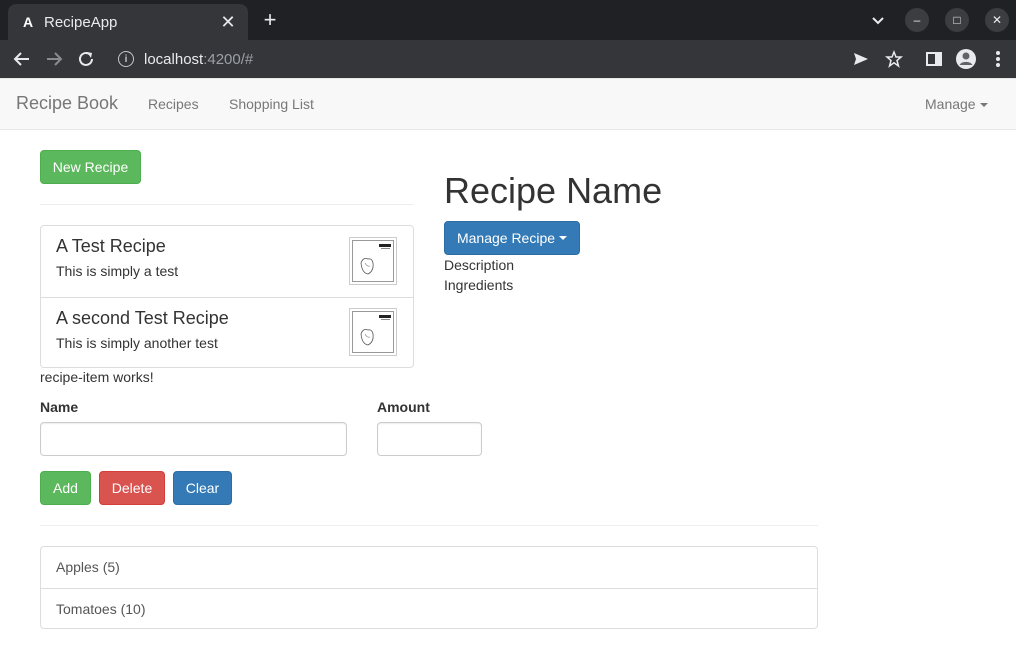 The height and width of the screenshot is (672, 1016). What do you see at coordinates (22, 59) in the screenshot?
I see `back-icon` at bounding box center [22, 59].